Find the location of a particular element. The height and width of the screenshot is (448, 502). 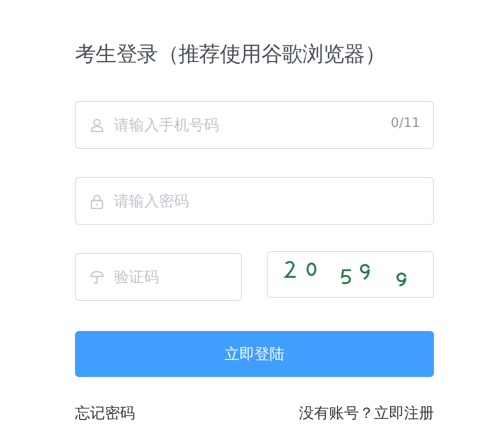

character-counter: 0/11 is located at coordinates (405, 123).